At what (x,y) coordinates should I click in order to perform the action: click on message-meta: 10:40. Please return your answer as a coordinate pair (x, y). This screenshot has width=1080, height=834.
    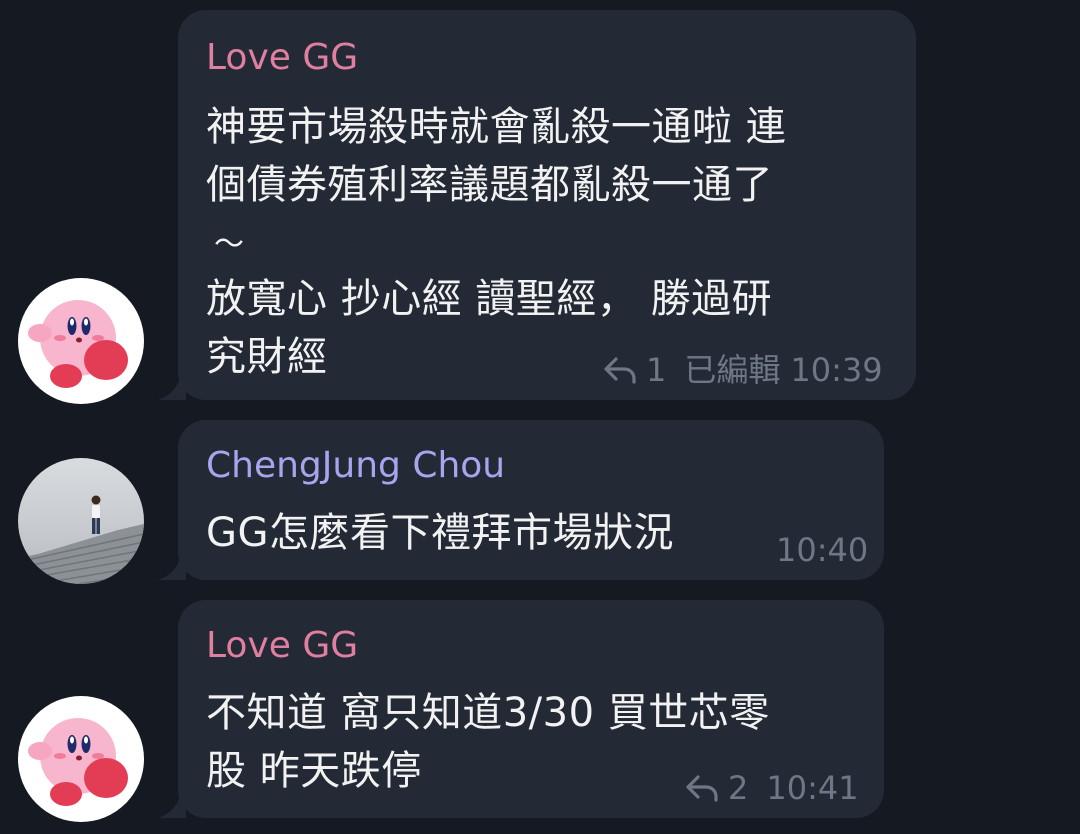
    Looking at the image, I should click on (822, 550).